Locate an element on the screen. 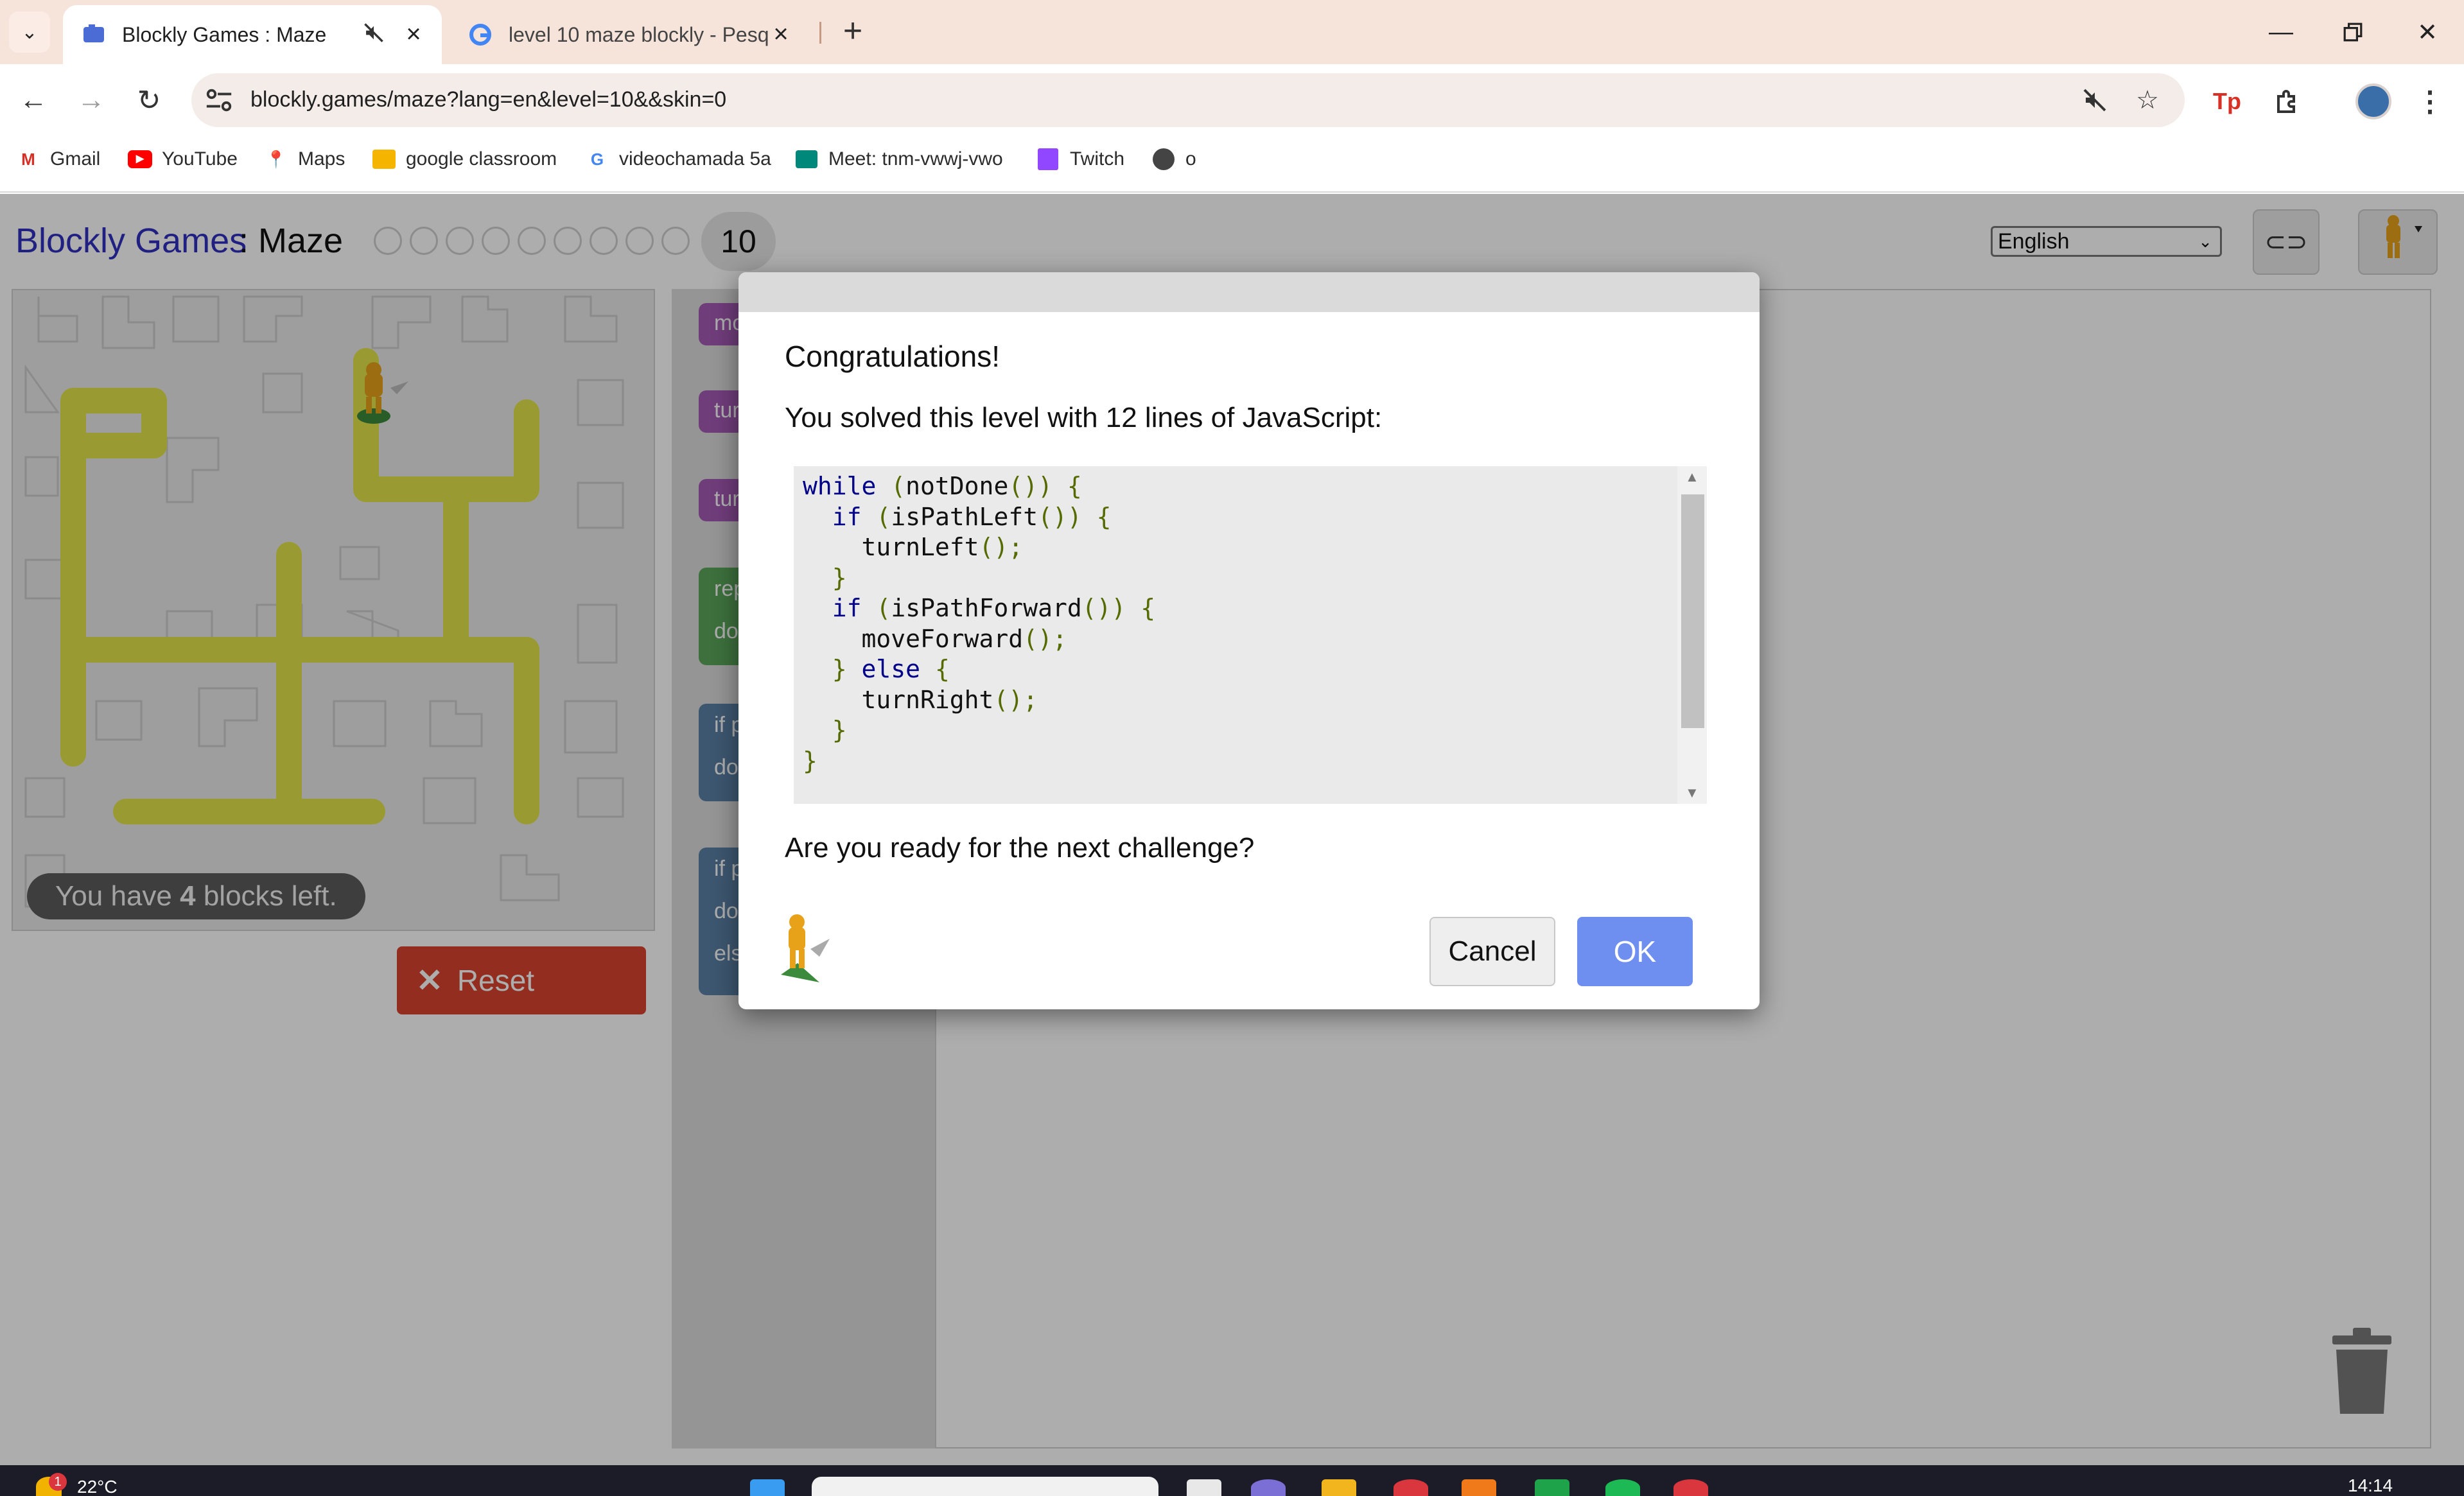 Image resolution: width=2464 pixels, height=1496 pixels. bookmark-google-classroom: google classroom is located at coordinates (464, 159).